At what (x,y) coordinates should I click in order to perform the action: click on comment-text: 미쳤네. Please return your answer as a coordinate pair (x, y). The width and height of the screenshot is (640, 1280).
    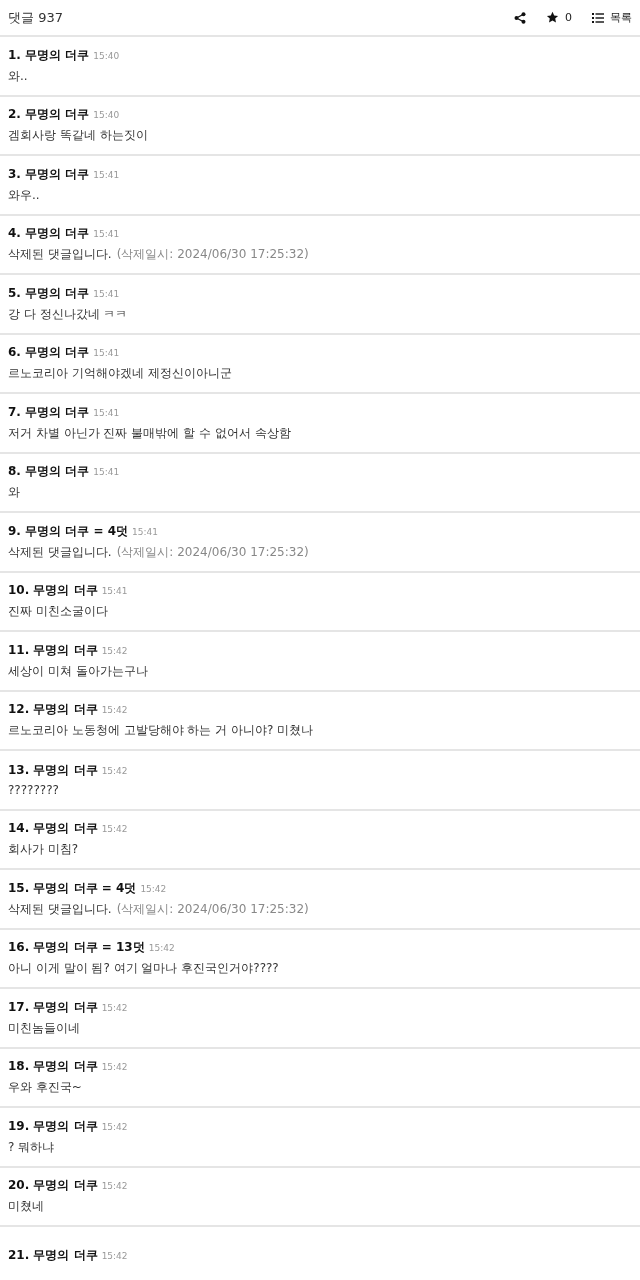
    Looking at the image, I should click on (26, 1207).